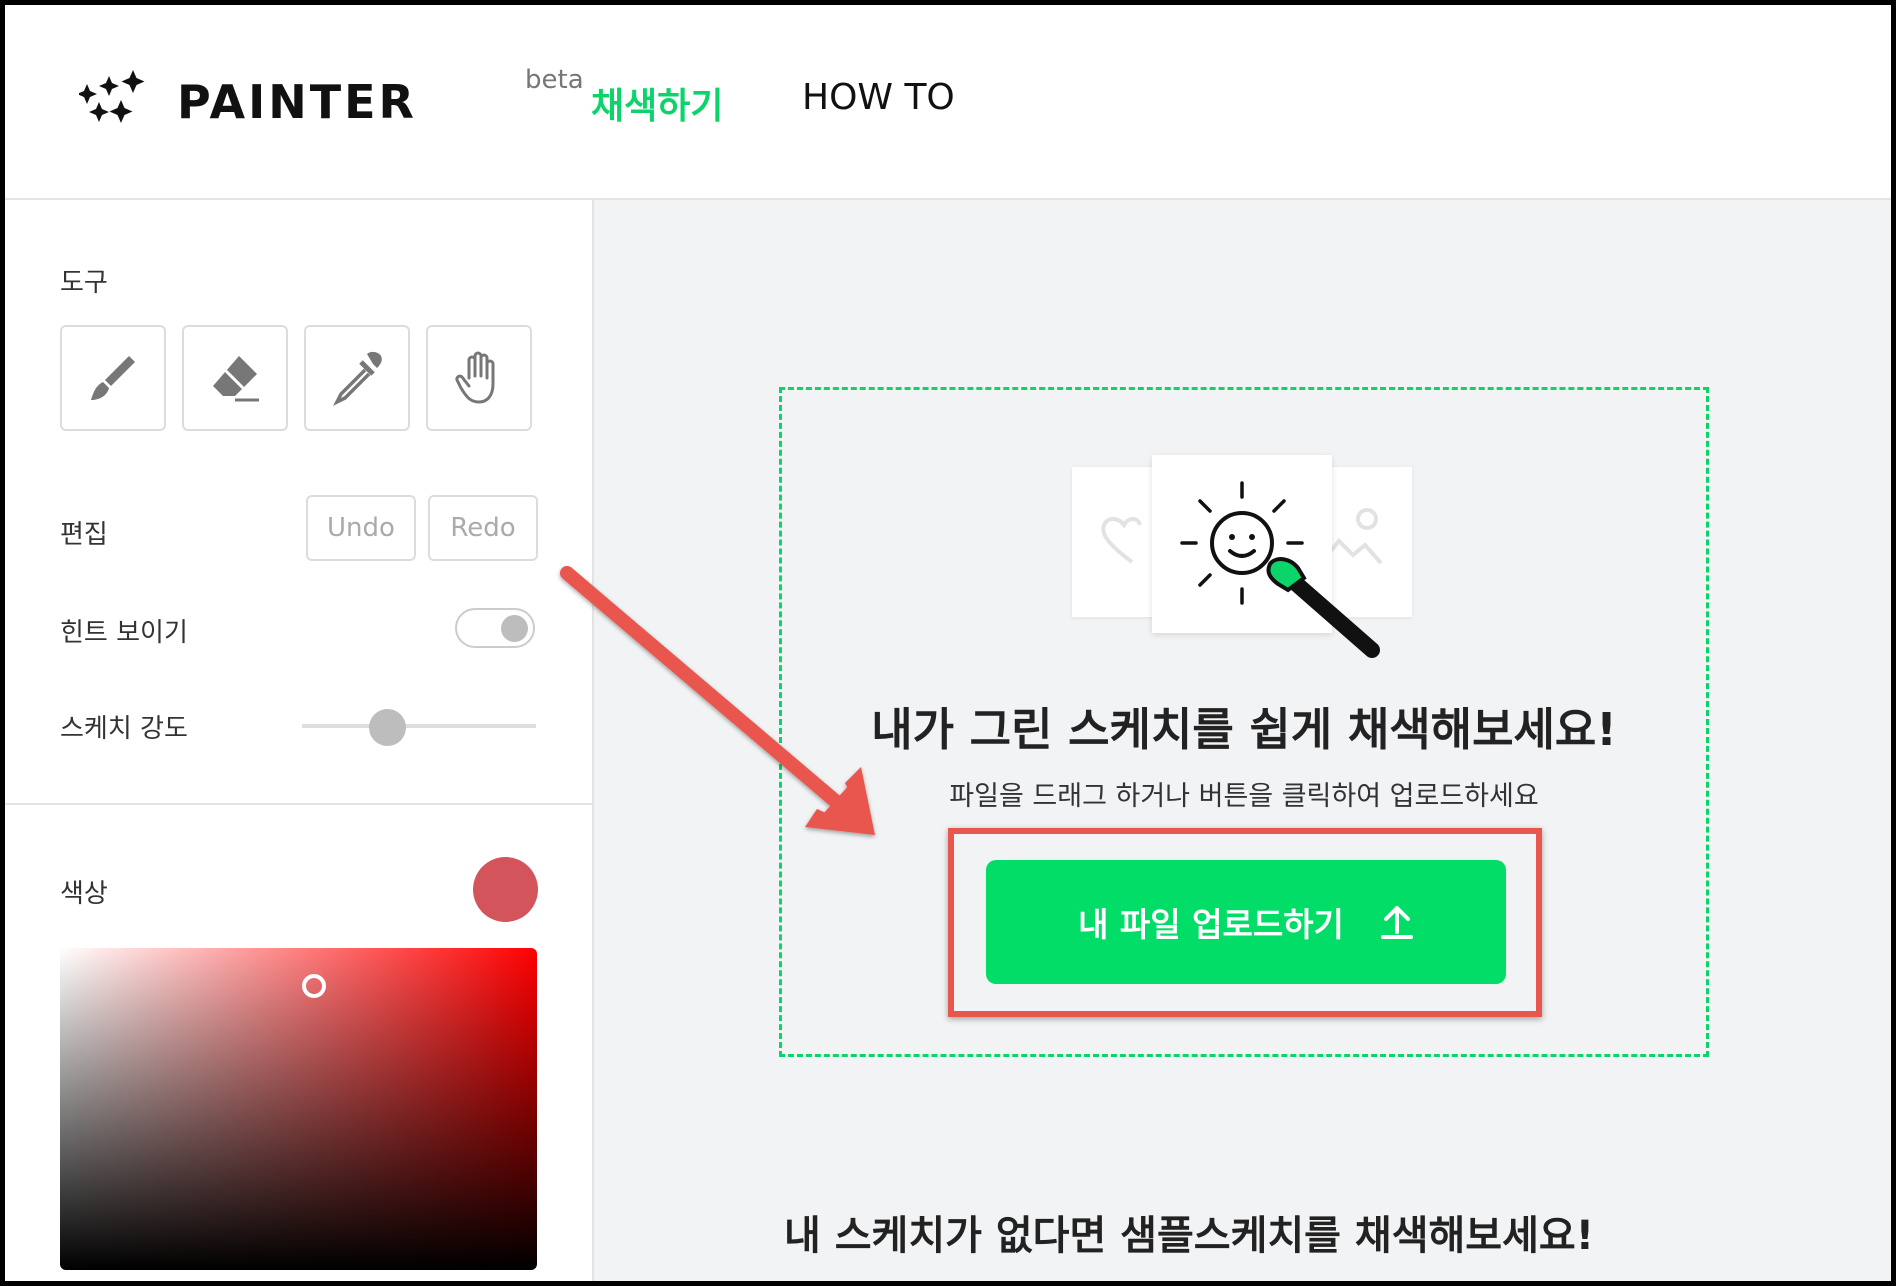  Describe the element at coordinates (1244, 729) in the screenshot. I see `dropzone-title: 내가 그린 스케치를 쉽게 채색해보세요!` at that location.